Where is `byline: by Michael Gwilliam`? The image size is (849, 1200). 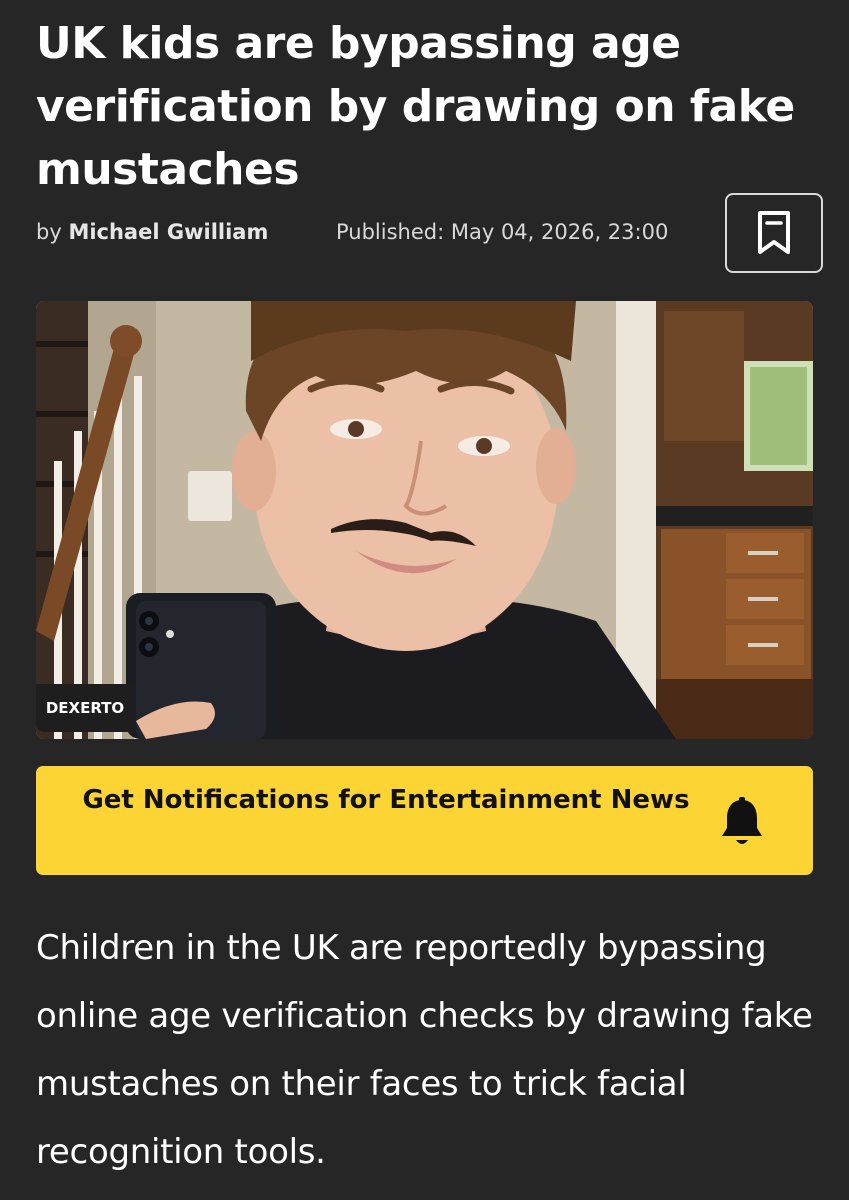
byline: by Michael Gwilliam is located at coordinates (152, 232).